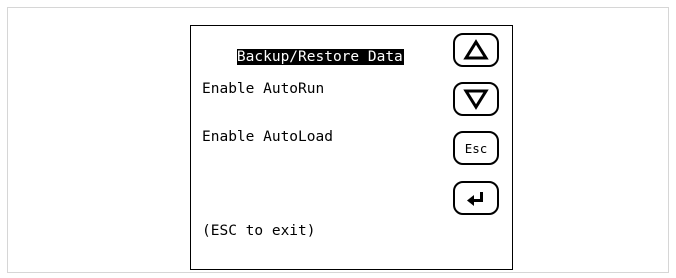  I want to click on enter-arrow-icon, so click(475, 199).